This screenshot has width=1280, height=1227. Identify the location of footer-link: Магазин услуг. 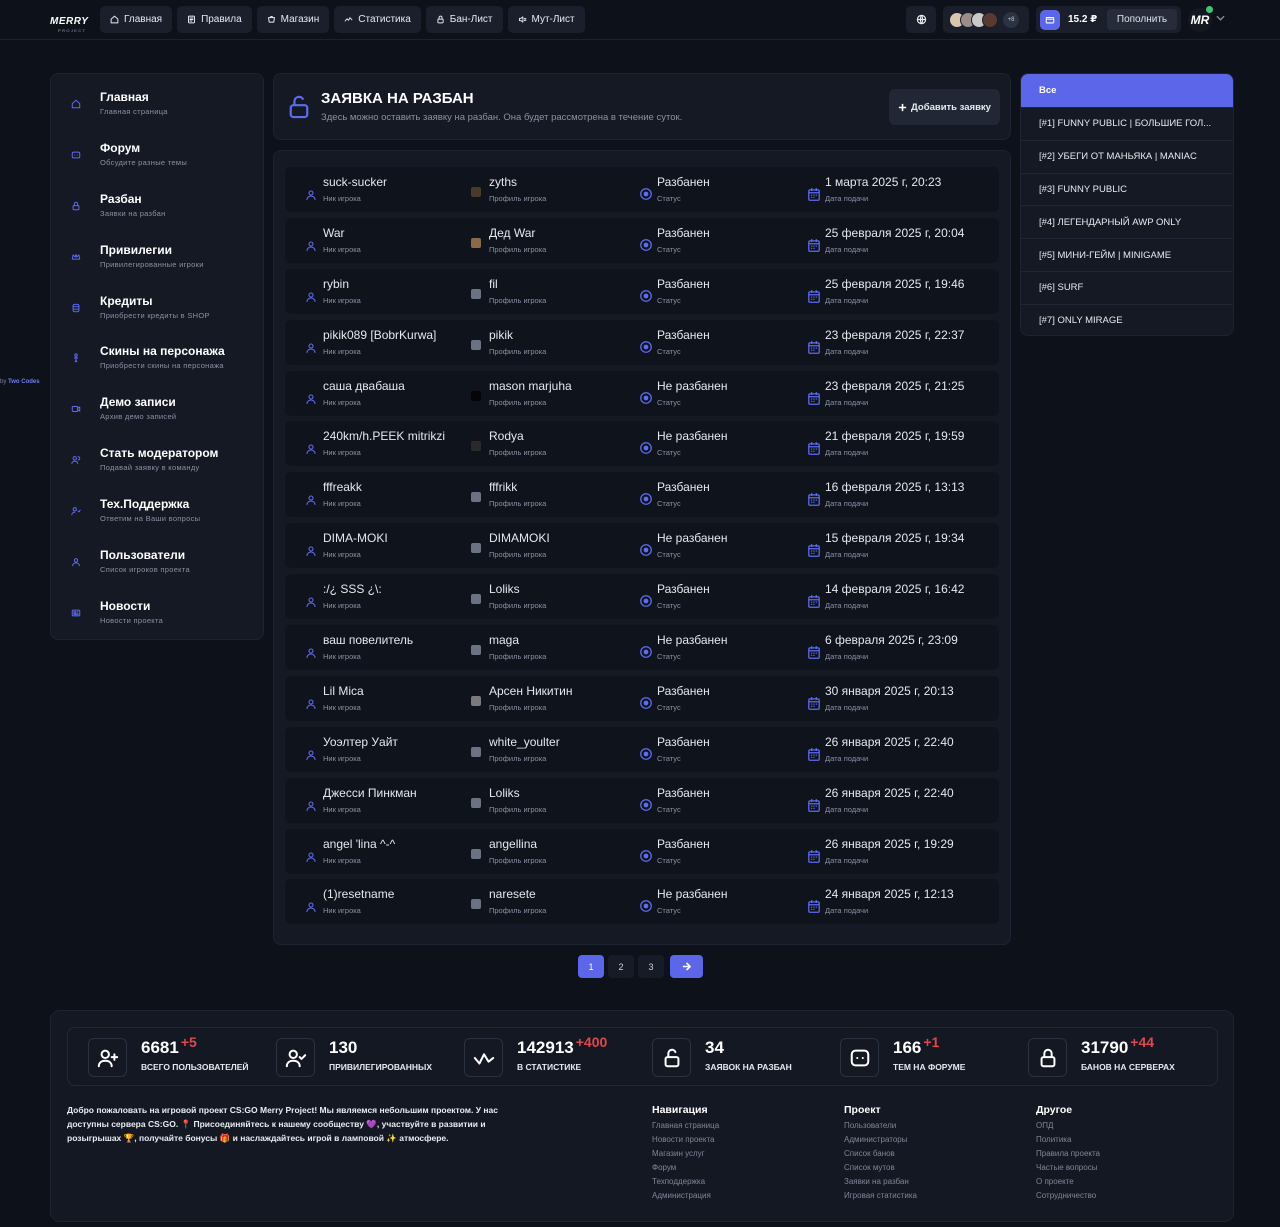
(685, 1154).